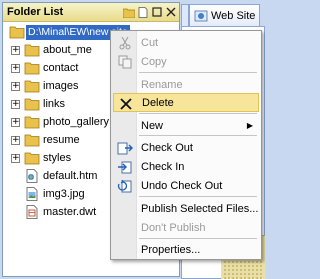 This screenshot has width=320, height=279. What do you see at coordinates (61, 86) in the screenshot?
I see `tree-item-label: images` at bounding box center [61, 86].